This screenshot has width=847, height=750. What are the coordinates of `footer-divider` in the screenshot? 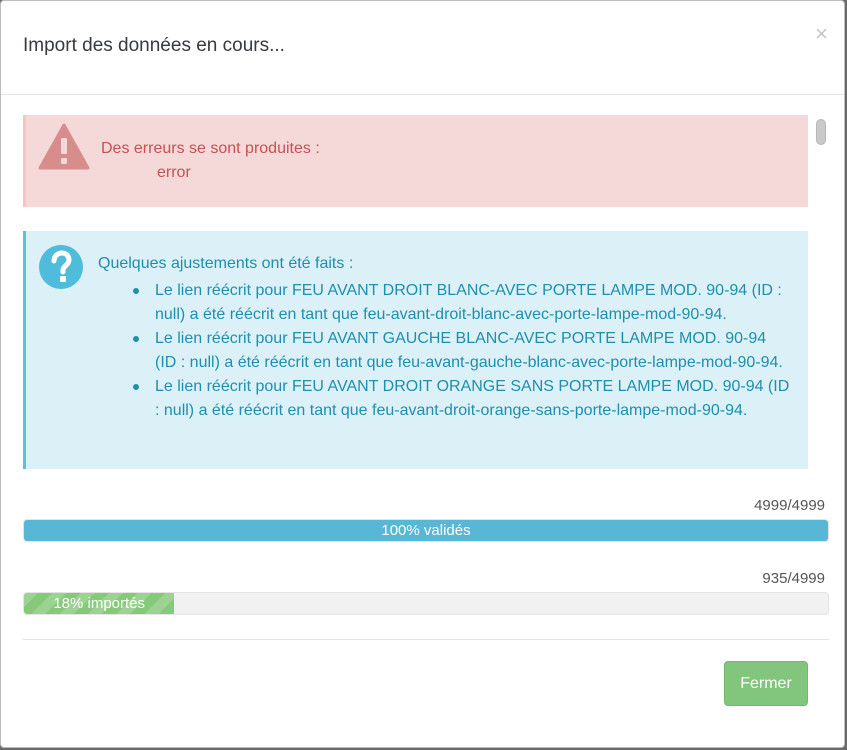 It's located at (426, 639).